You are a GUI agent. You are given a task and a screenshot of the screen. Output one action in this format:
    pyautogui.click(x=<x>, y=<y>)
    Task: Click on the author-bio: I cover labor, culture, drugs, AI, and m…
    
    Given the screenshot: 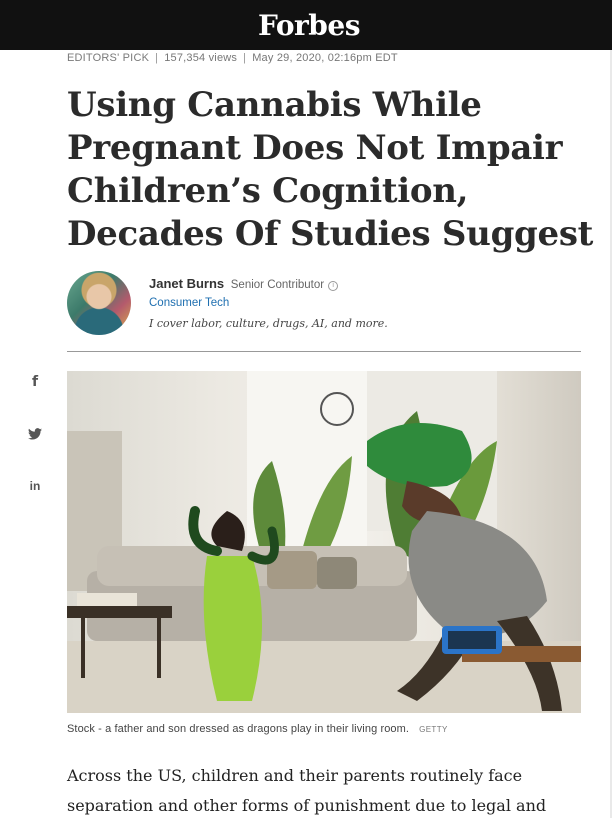 What is the action you would take?
    pyautogui.click(x=268, y=323)
    